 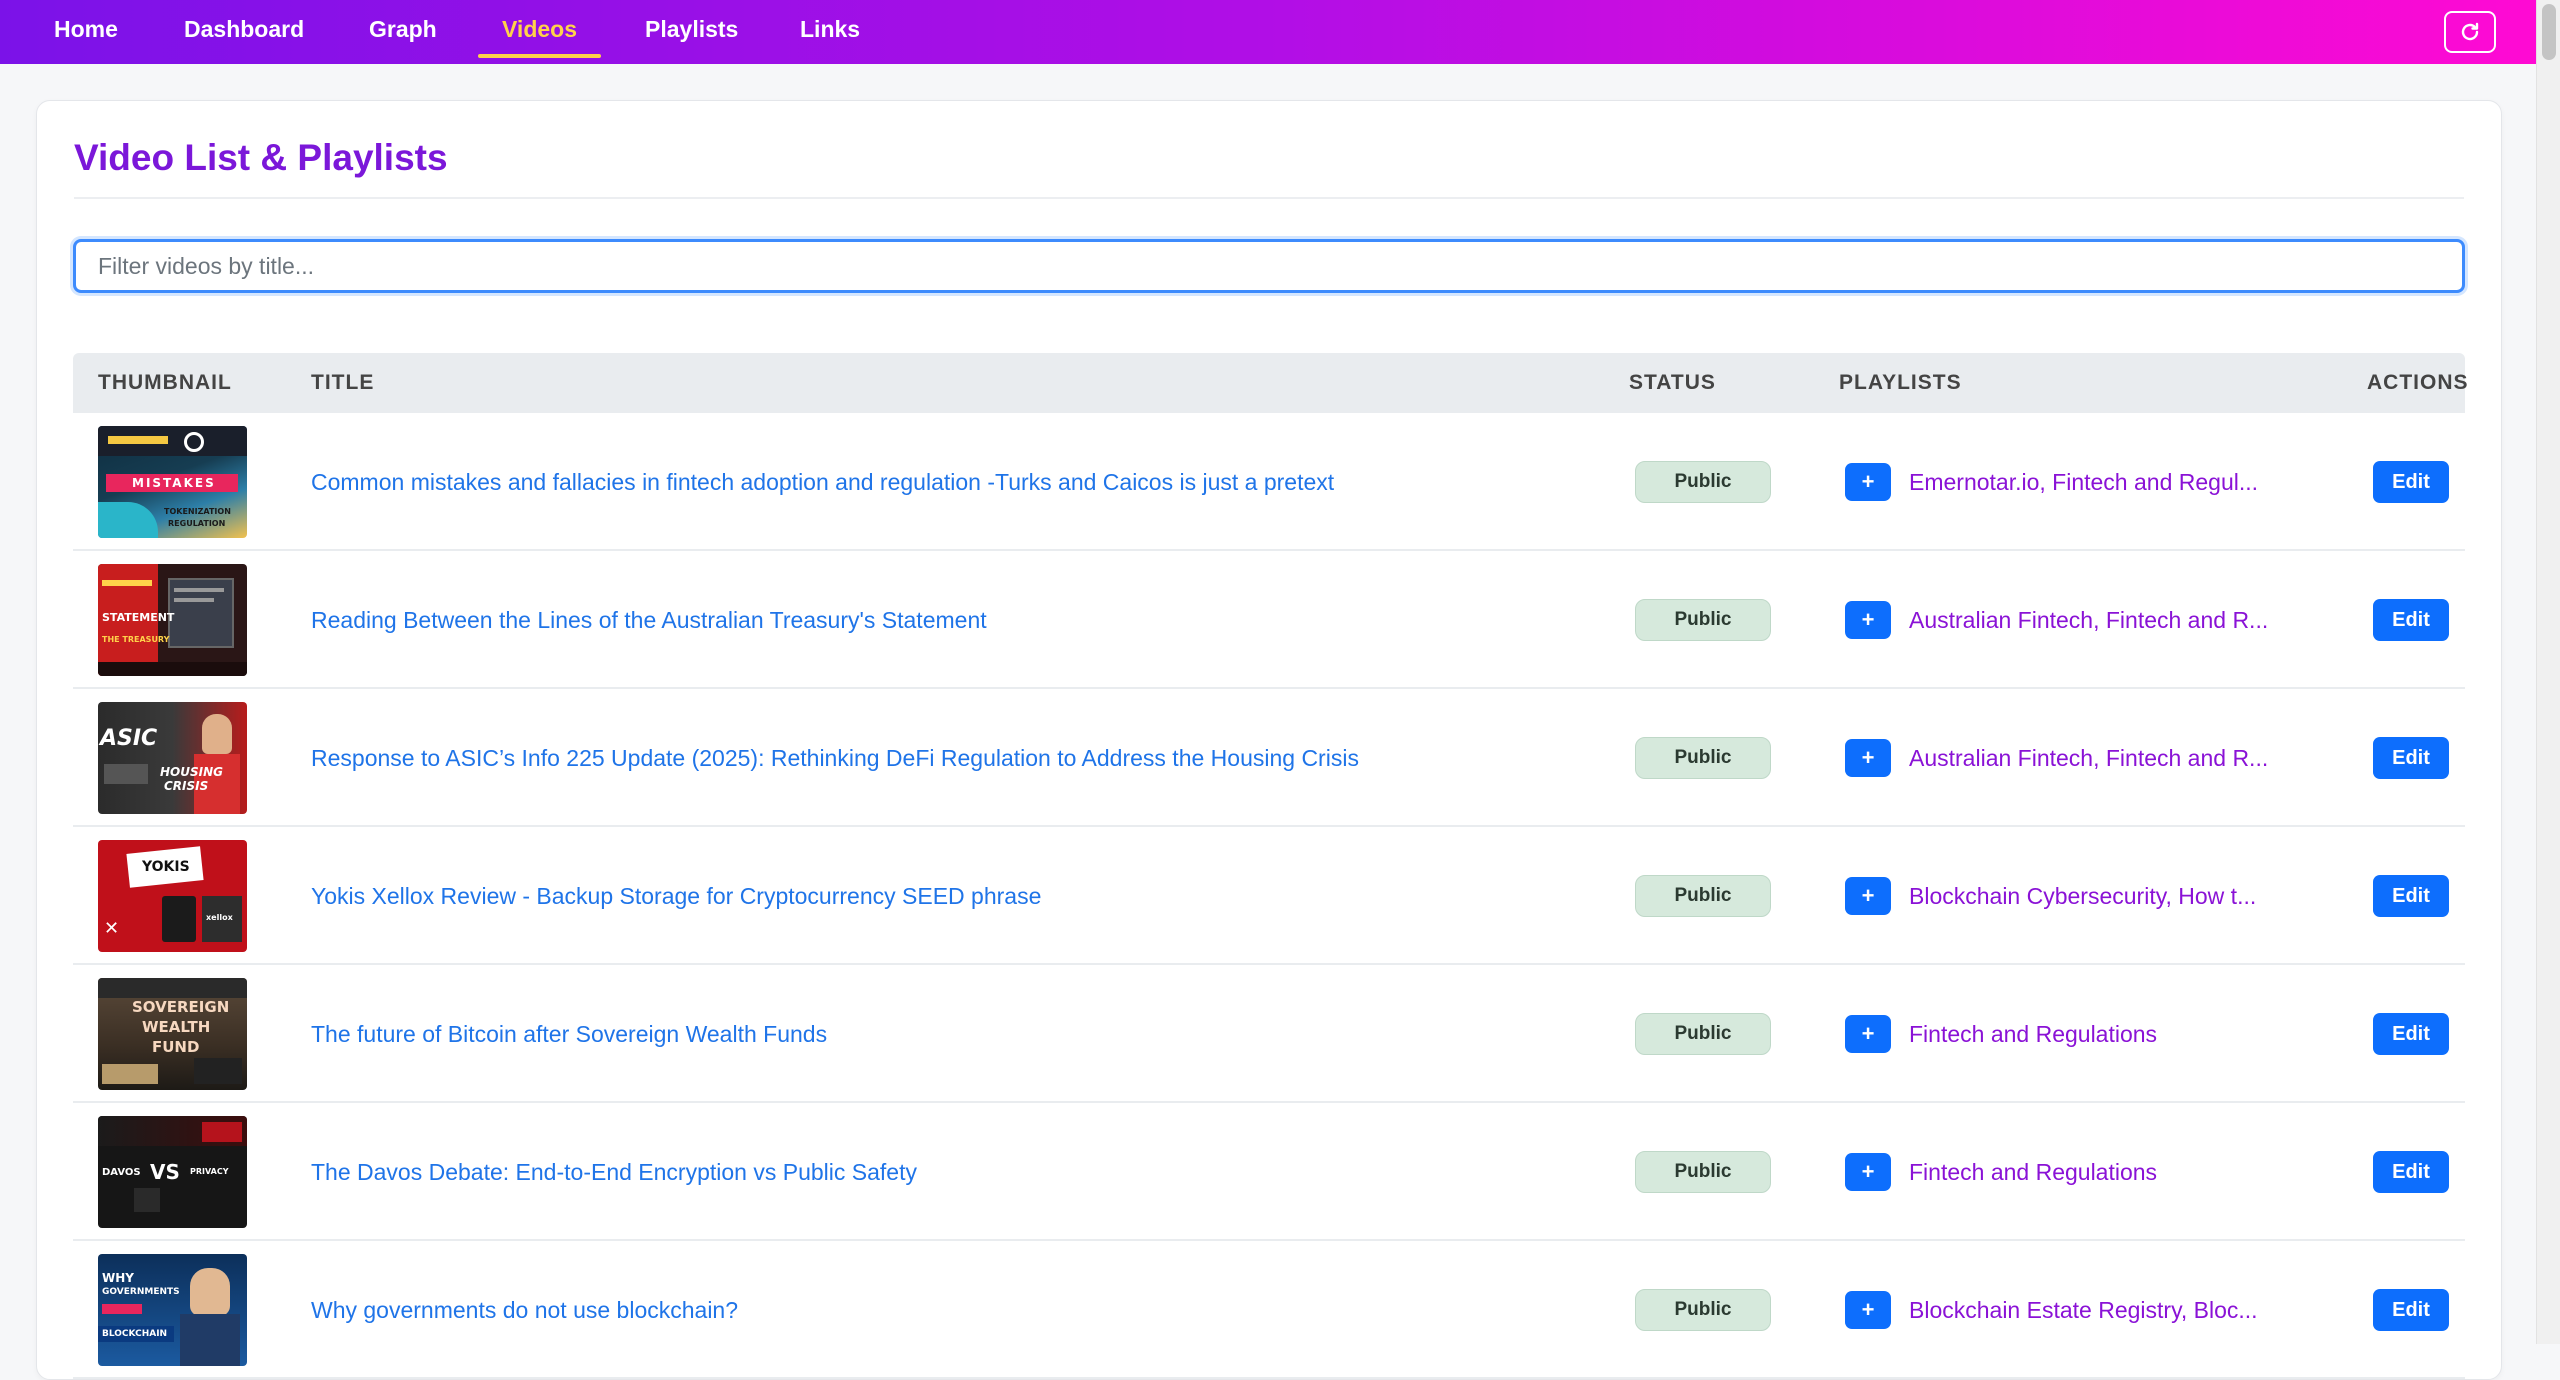 What do you see at coordinates (1269, 266) in the screenshot?
I see `search-input` at bounding box center [1269, 266].